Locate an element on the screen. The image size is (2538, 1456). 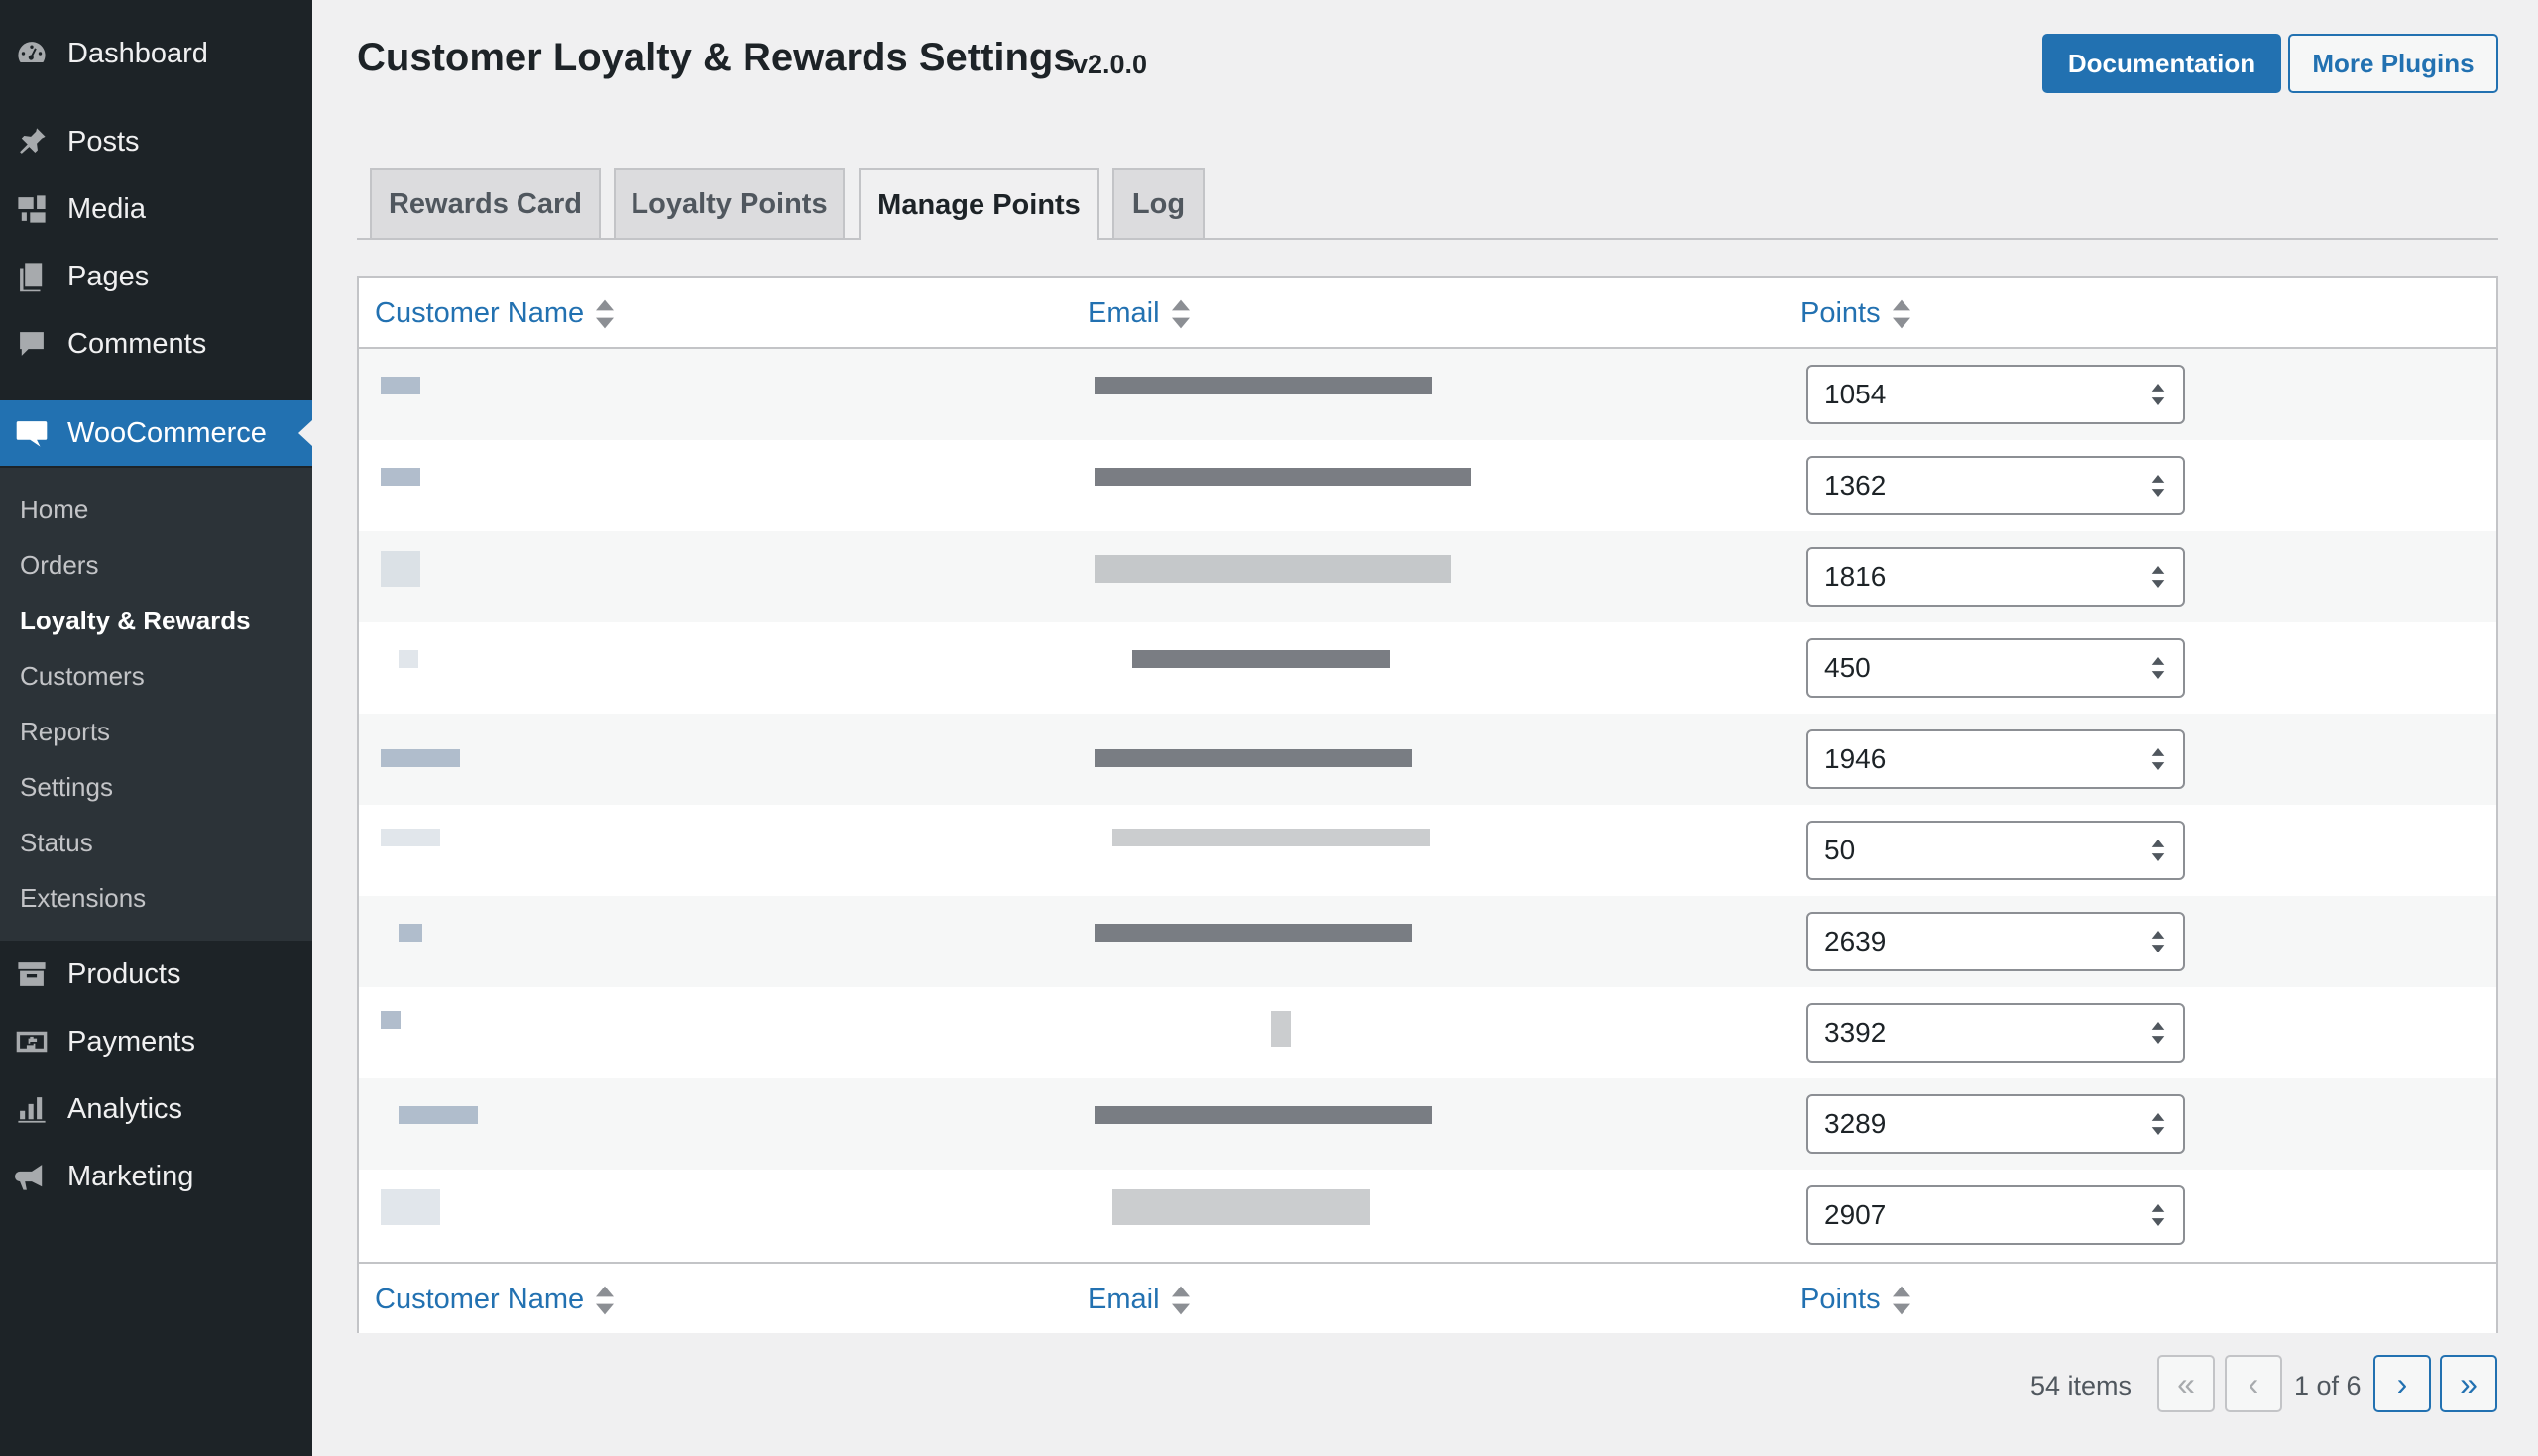
next-page-button: › is located at coordinates (2402, 1383).